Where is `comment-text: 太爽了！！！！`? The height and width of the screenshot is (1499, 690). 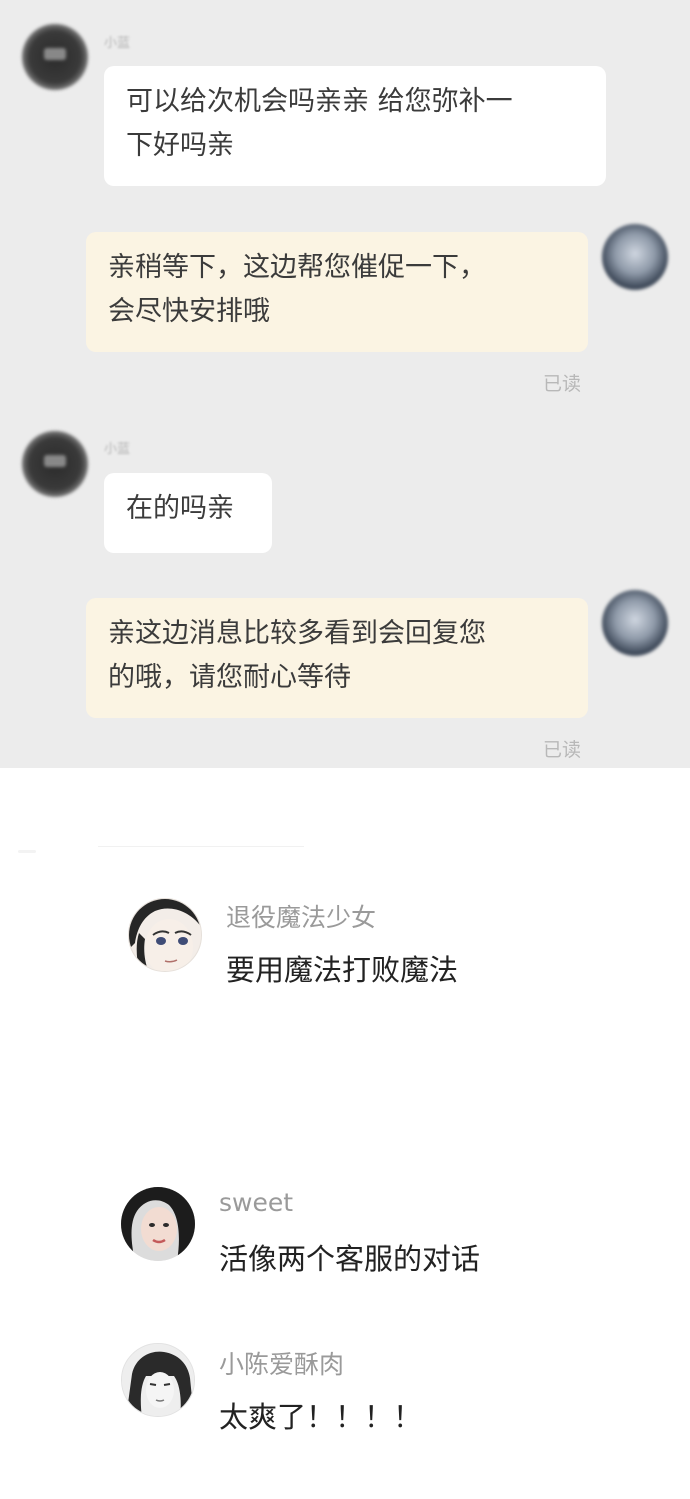
comment-text: 太爽了！！！！ is located at coordinates (321, 1417).